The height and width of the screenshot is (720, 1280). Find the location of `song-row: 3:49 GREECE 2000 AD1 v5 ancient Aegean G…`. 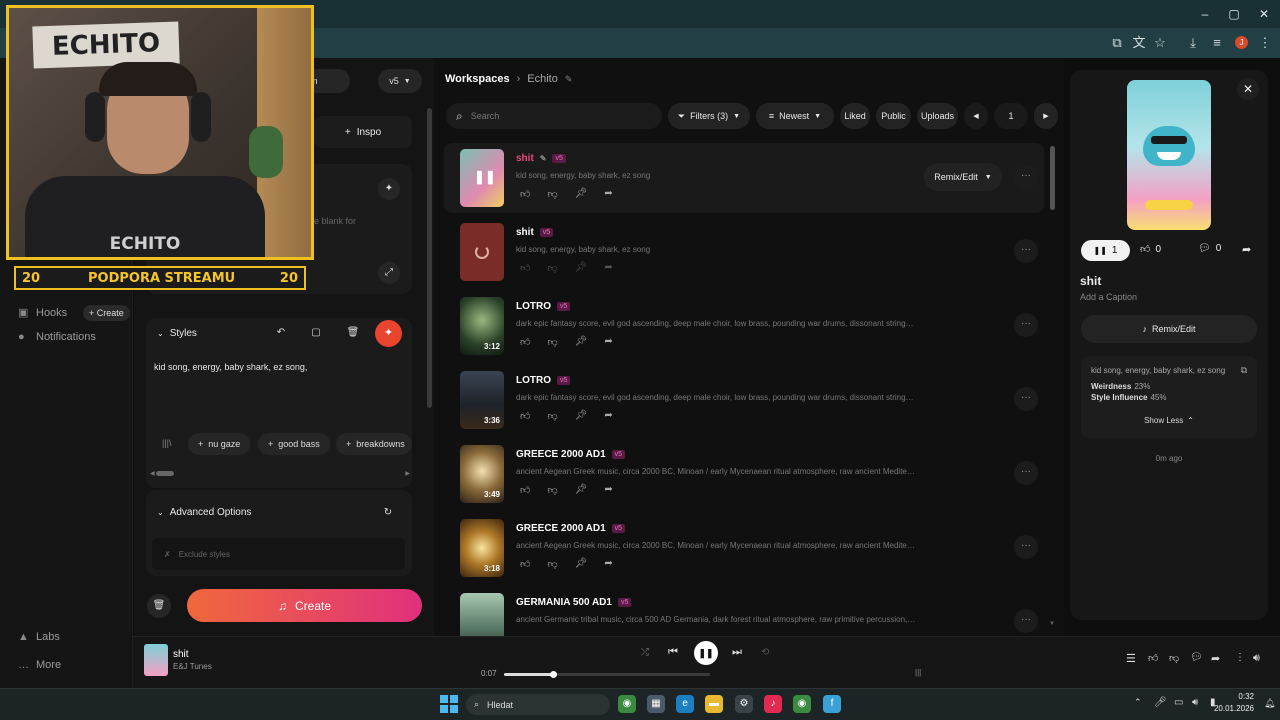

song-row: 3:49 GREECE 2000 AD1 v5 ancient Aegean G… is located at coordinates (744, 474).